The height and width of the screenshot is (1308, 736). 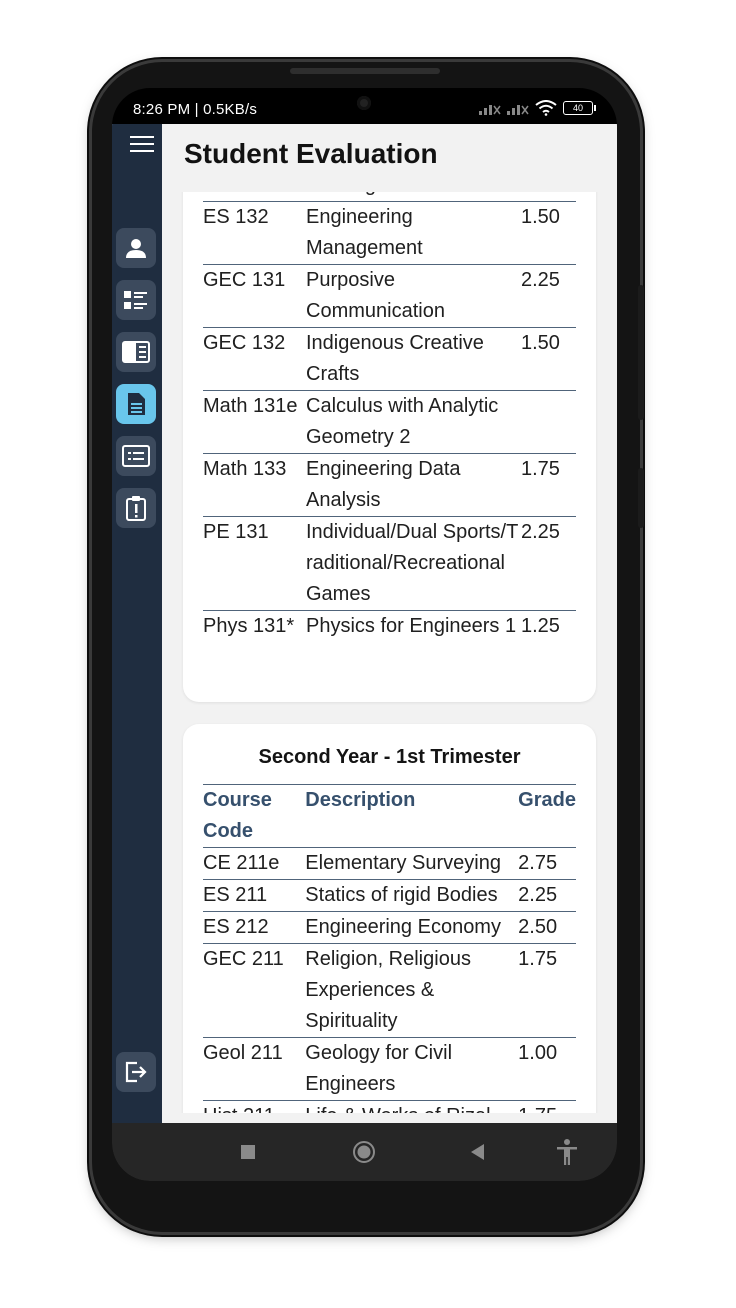 What do you see at coordinates (389, 757) in the screenshot?
I see `trimester-title: Second Year - 1st Trimester` at bounding box center [389, 757].